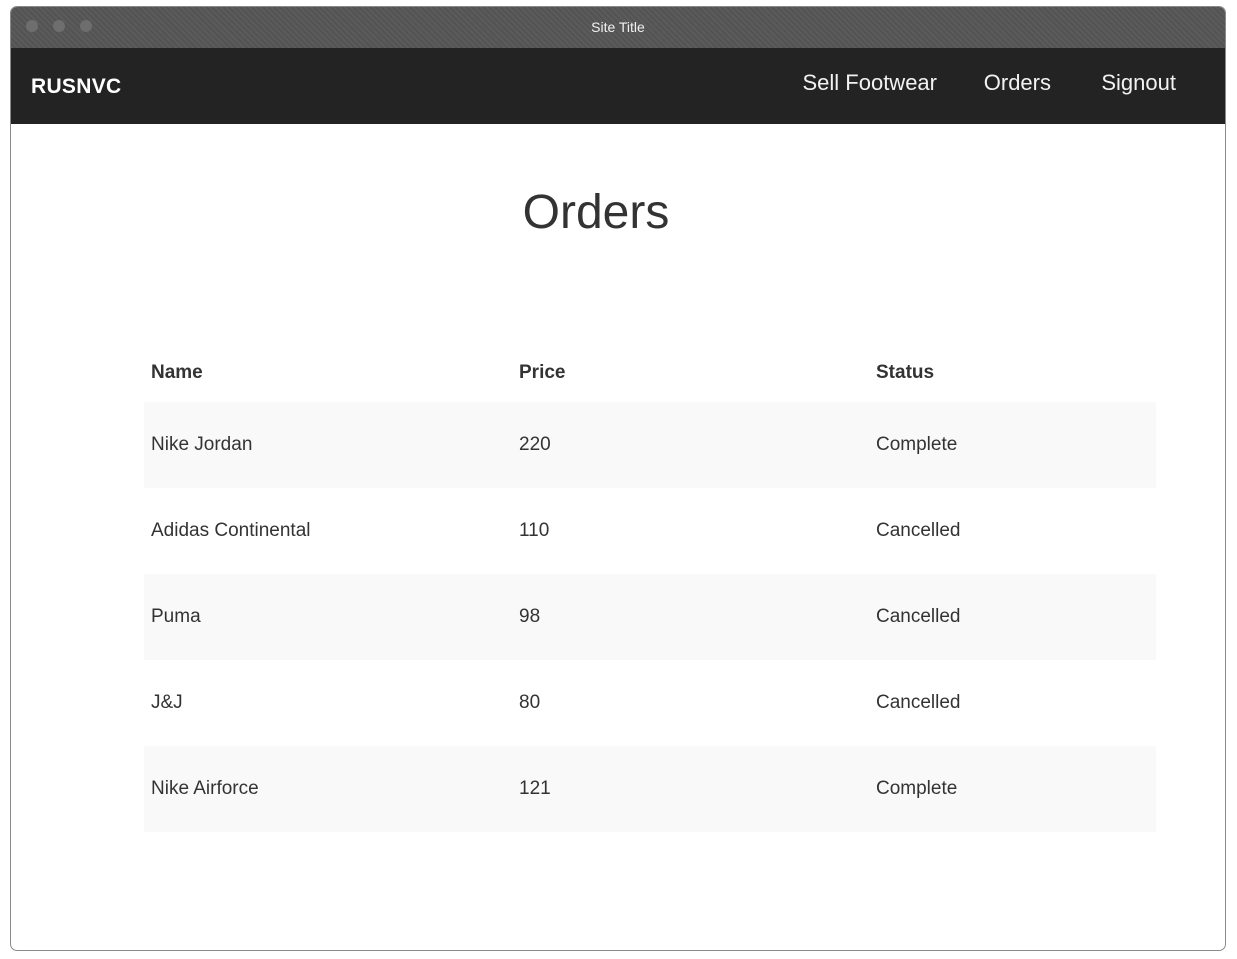  What do you see at coordinates (650, 531) in the screenshot?
I see `table-row: Adidas Continental 110 Cancelled` at bounding box center [650, 531].